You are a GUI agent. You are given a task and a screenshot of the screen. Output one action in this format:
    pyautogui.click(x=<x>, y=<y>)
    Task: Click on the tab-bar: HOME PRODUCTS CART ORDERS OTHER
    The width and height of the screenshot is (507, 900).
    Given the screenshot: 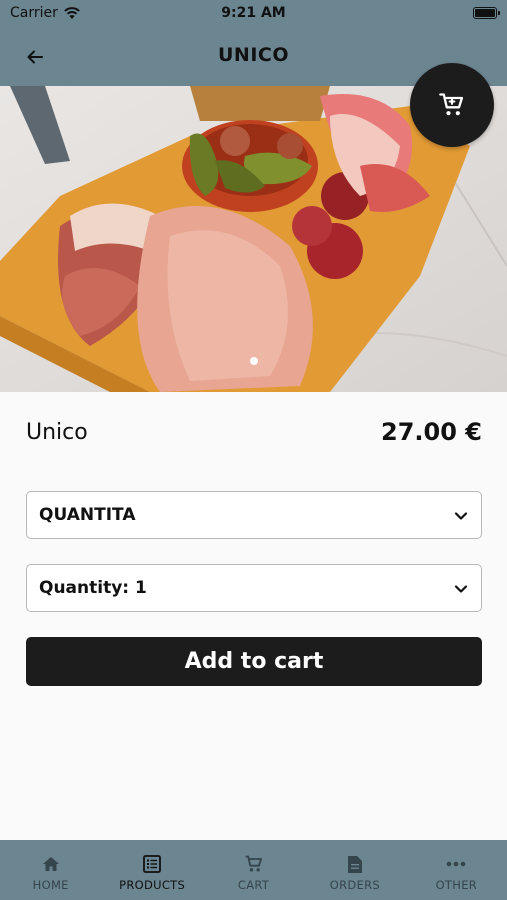 What is the action you would take?
    pyautogui.click(x=253, y=870)
    